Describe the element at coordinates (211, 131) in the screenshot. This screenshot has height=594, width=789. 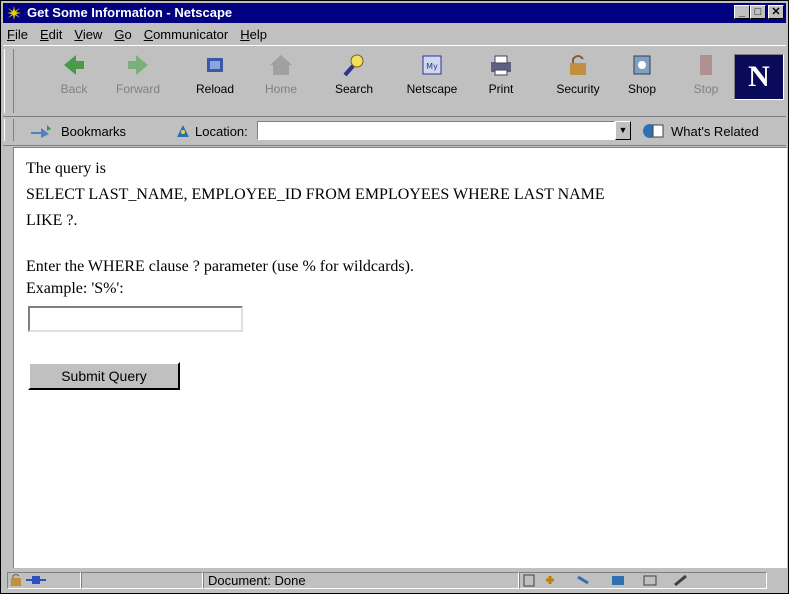
I see `location-label: Location:` at that location.